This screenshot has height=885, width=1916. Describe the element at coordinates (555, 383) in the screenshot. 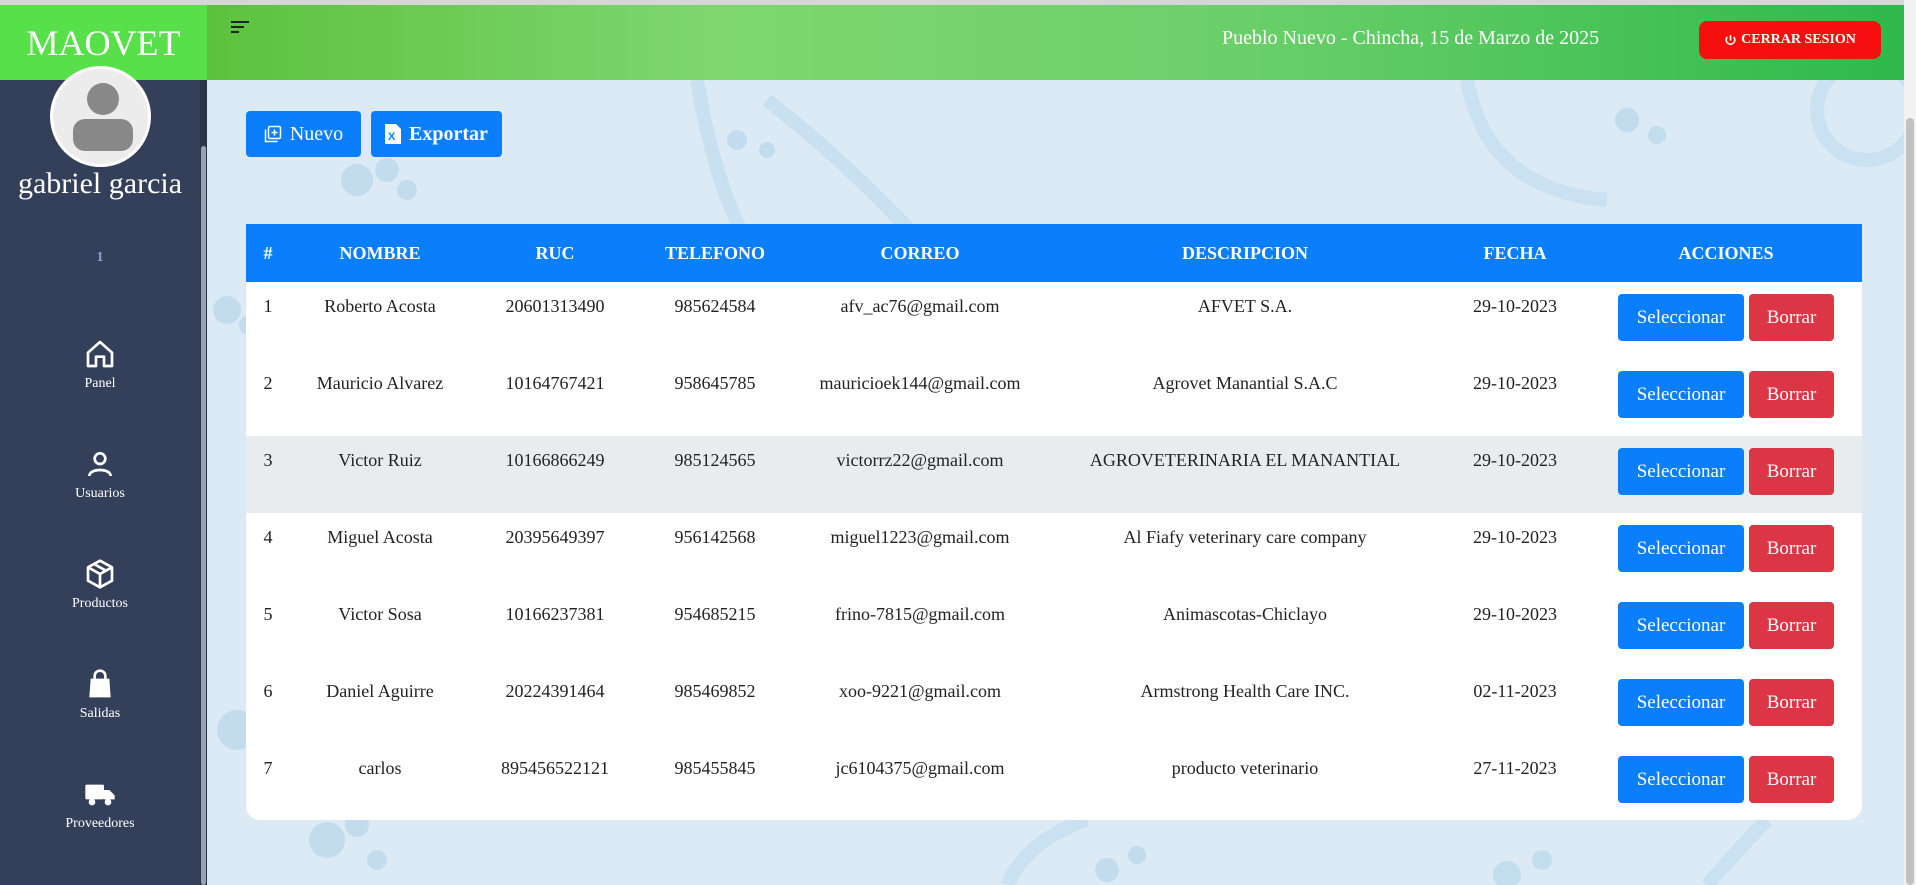

I see `cell-ruc: 10164767421` at that location.